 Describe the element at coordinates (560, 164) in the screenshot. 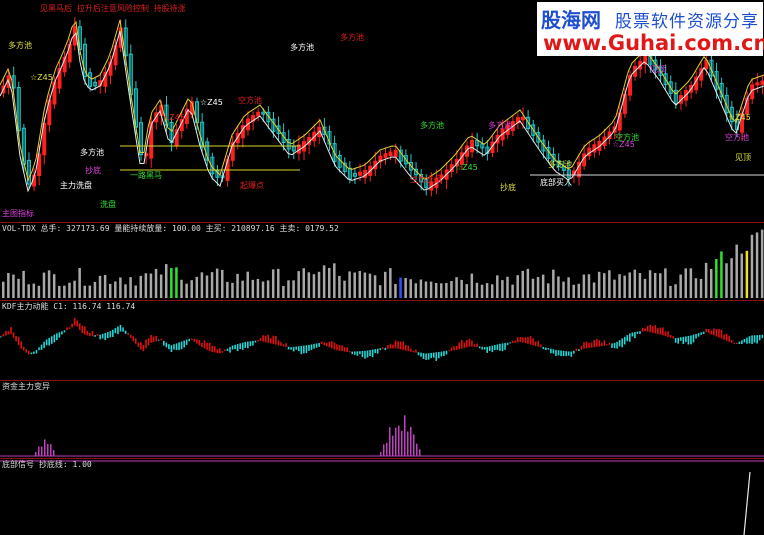

I see `price-signal-label: 多方池` at that location.